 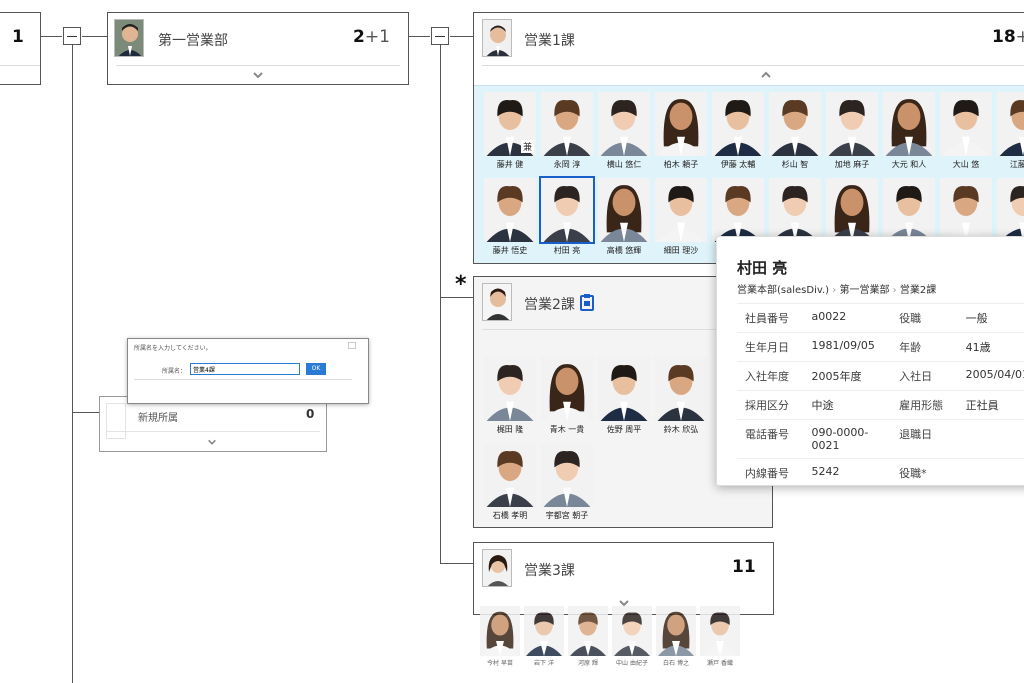 I want to click on member-card: 柏木 頼子, so click(x=681, y=133).